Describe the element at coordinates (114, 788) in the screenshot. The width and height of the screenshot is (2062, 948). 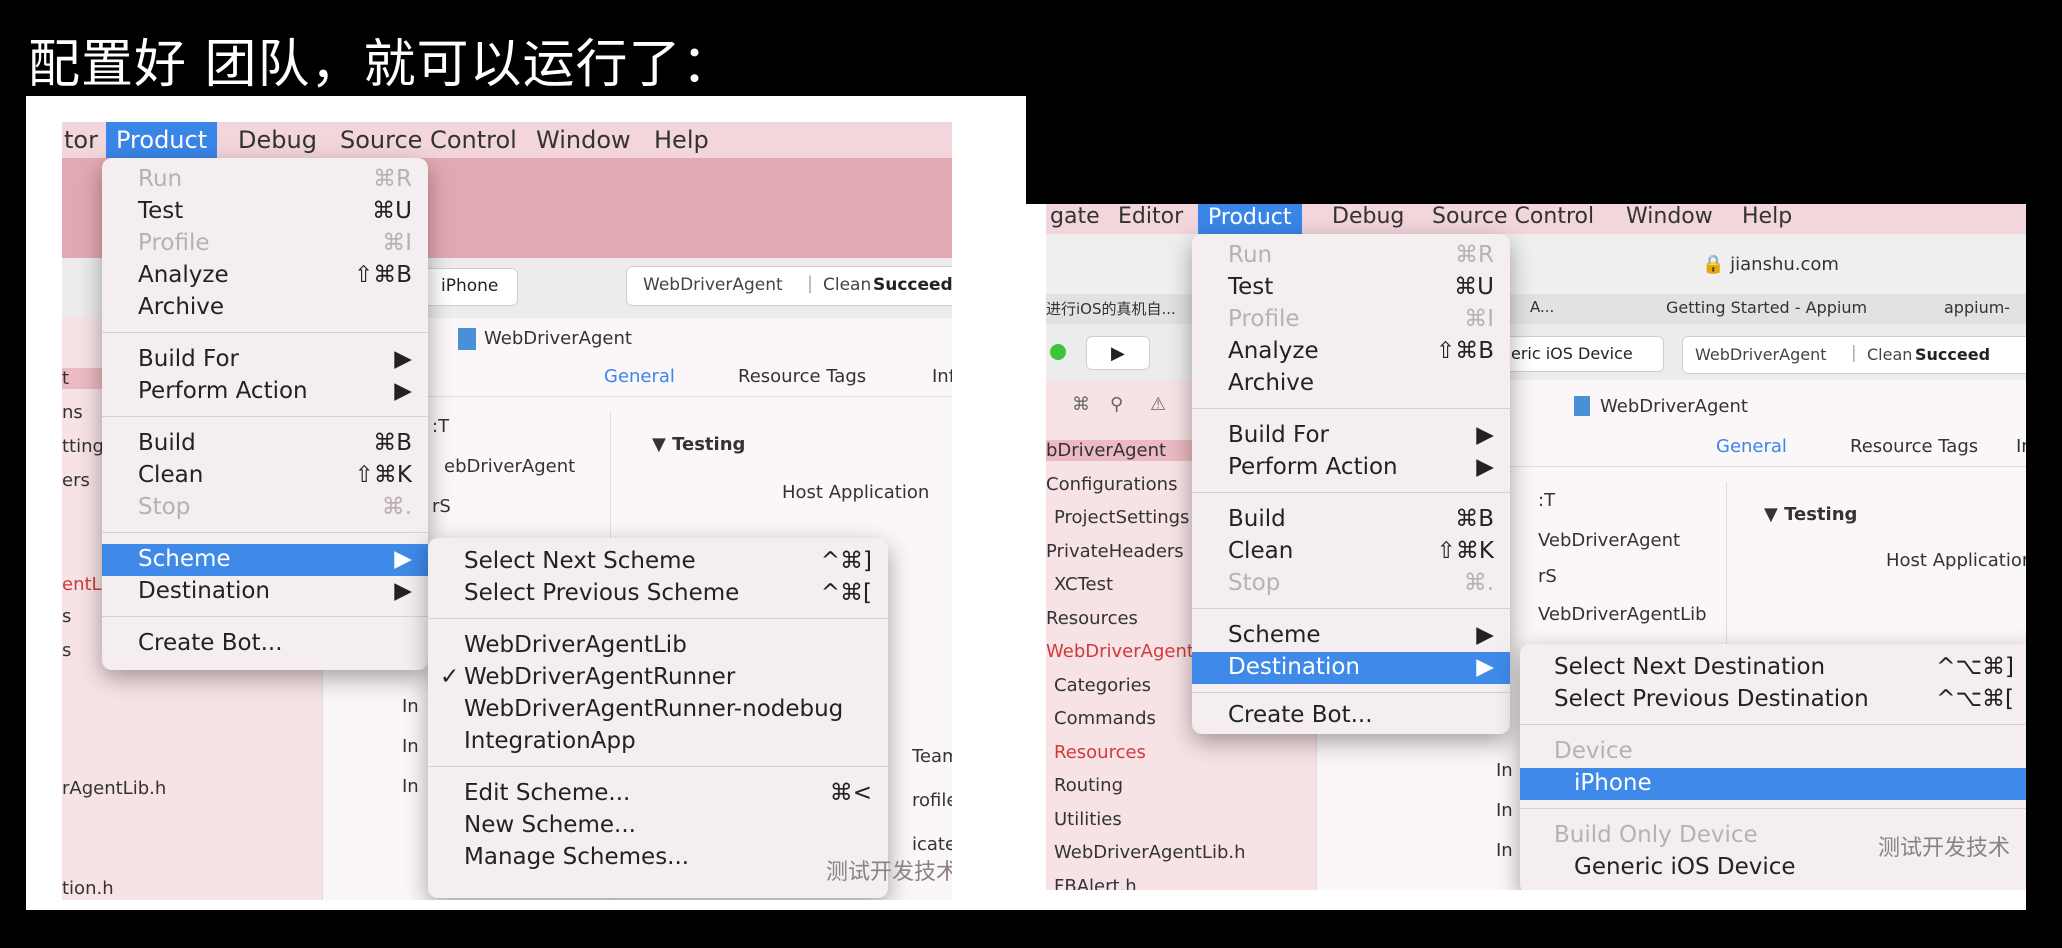
I see `sidebar-row: rAgentLib.h` at that location.